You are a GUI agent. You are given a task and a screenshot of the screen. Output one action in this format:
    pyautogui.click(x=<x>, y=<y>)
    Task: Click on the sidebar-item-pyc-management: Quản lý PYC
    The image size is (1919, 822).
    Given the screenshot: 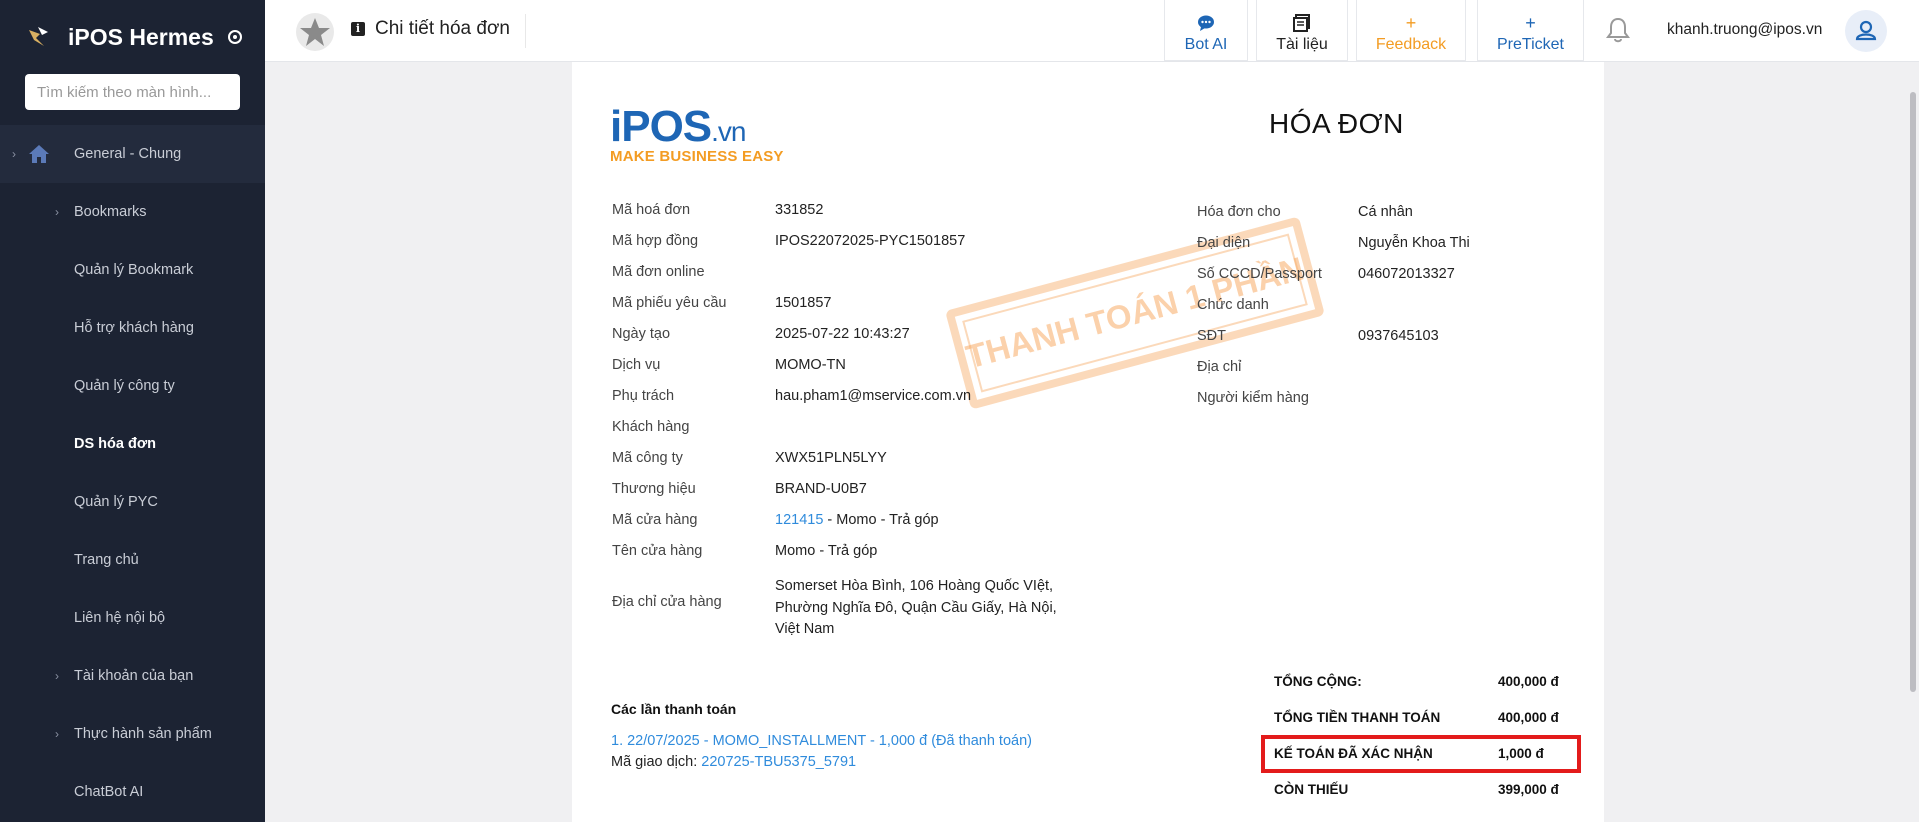 What is the action you would take?
    pyautogui.click(x=132, y=502)
    